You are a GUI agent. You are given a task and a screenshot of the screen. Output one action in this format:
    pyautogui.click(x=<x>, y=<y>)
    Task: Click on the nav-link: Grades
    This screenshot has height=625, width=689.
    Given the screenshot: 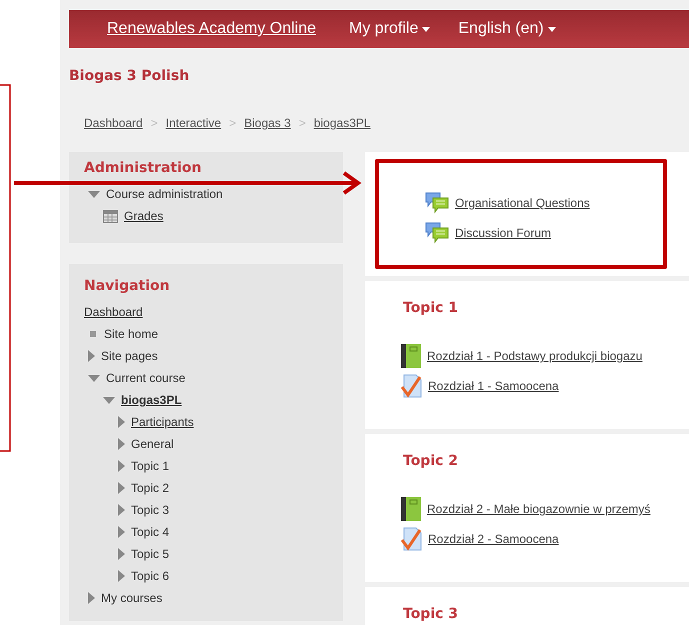 What is the action you would take?
    pyautogui.click(x=144, y=216)
    